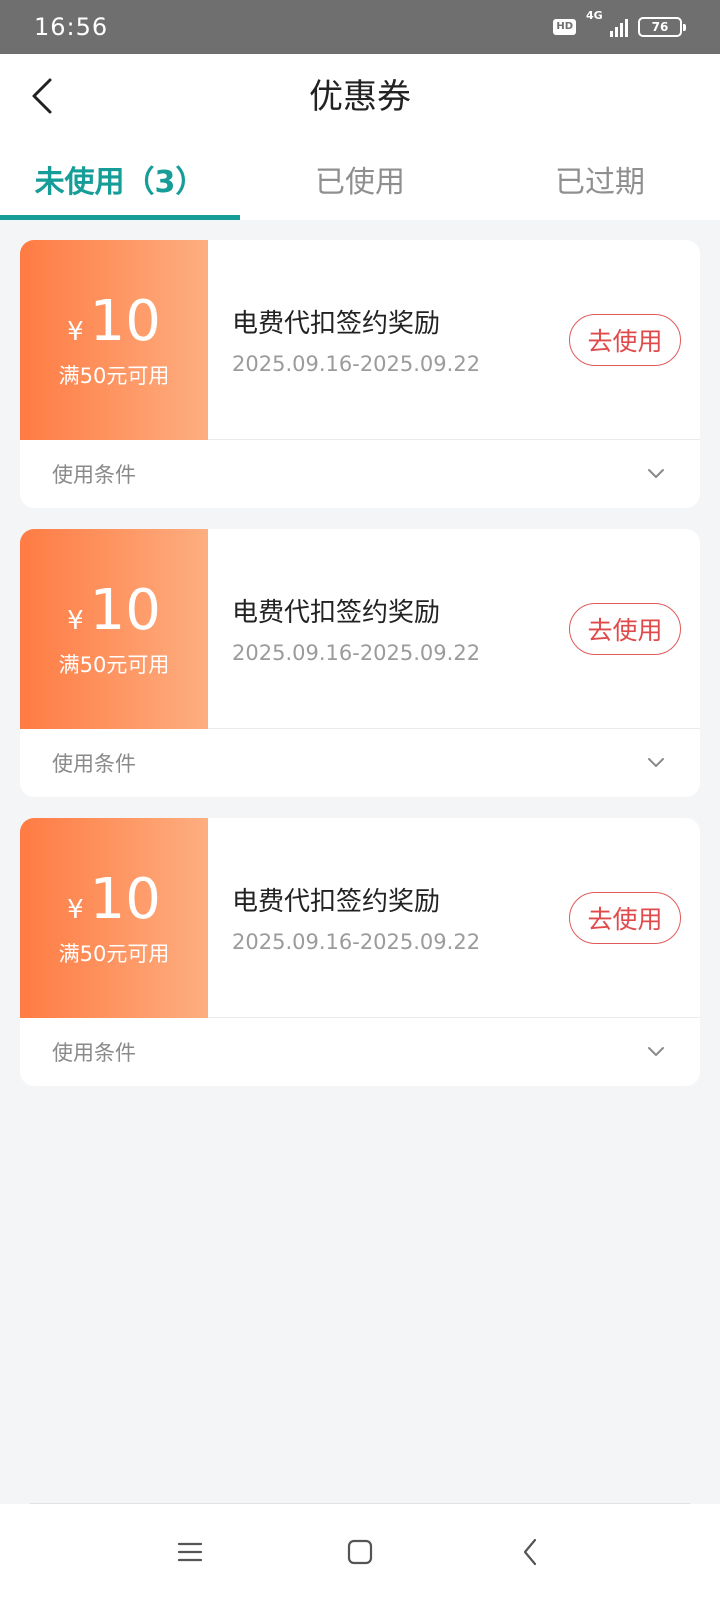 Image resolution: width=720 pixels, height=1600 pixels. I want to click on nav-home-button, so click(360, 1552).